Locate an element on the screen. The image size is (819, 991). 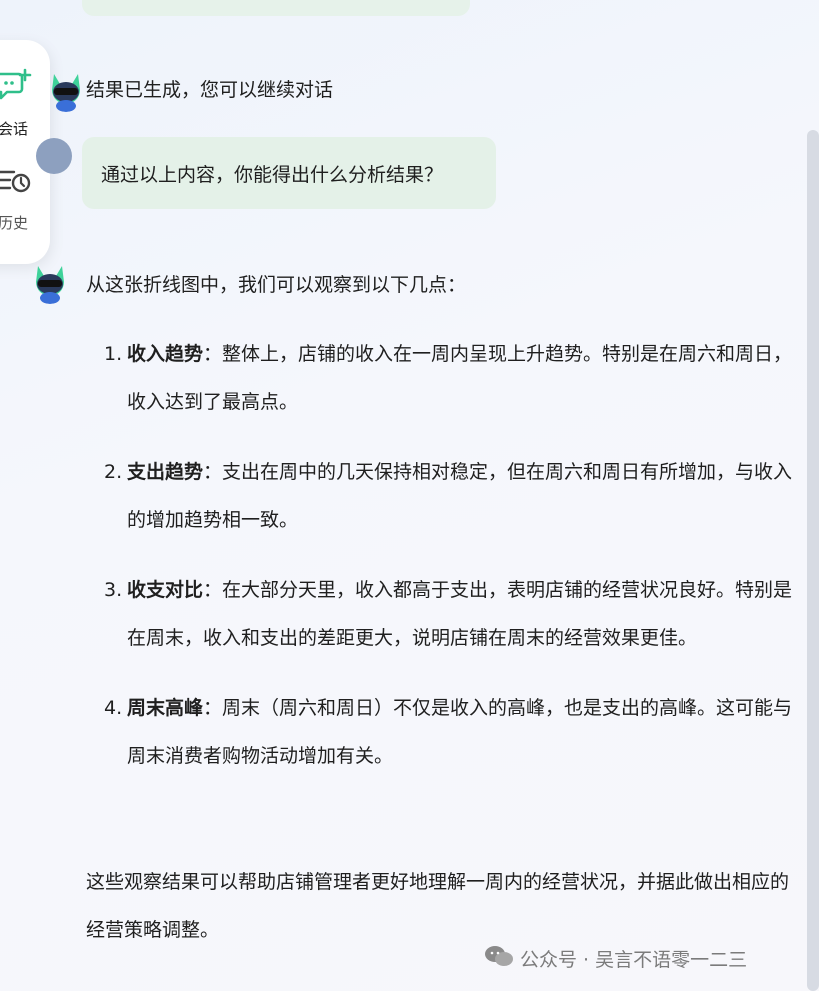
list-item-text: ：支出在周中的几天保持相对稳定，但在周六和周日有所增加，与收入的增加趋势相一致。 is located at coordinates (460, 496).